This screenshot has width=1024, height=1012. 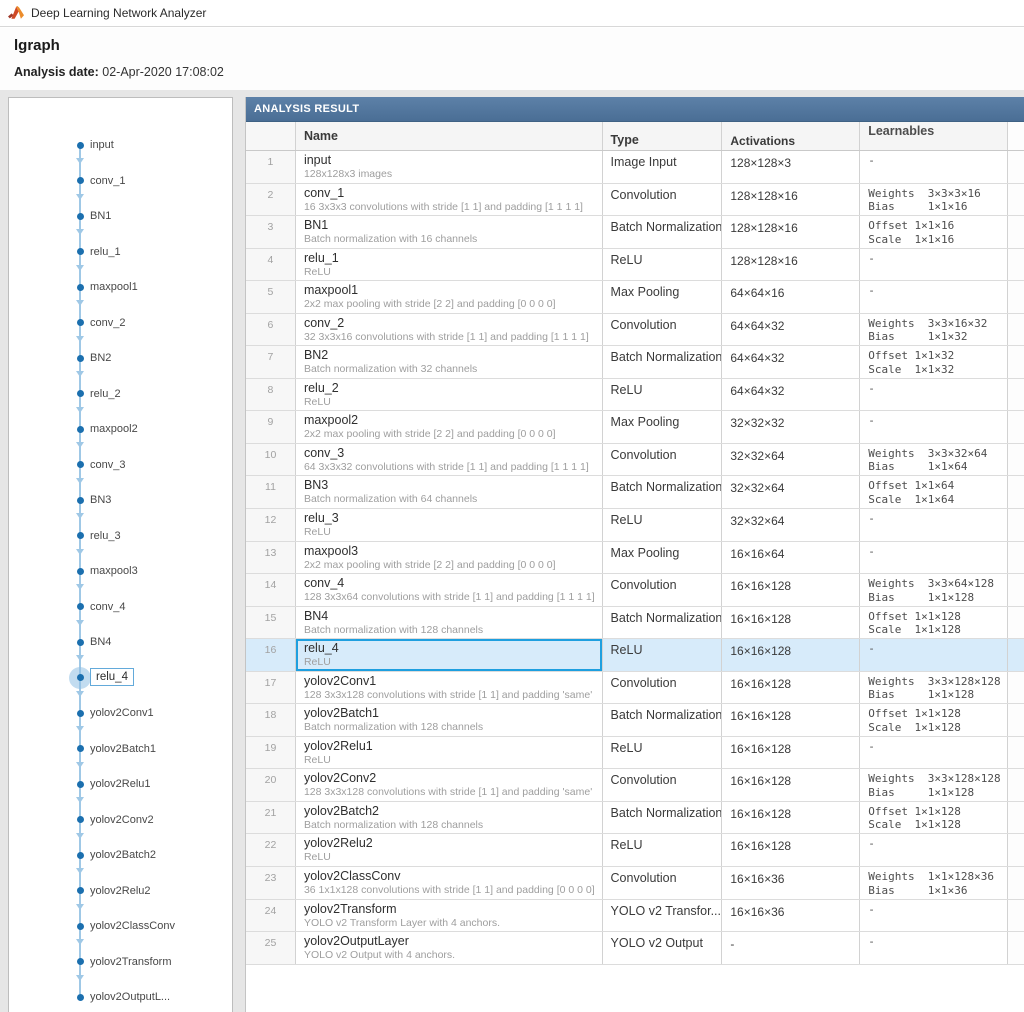 What do you see at coordinates (271, 459) in the screenshot?
I see `row-index: 10` at bounding box center [271, 459].